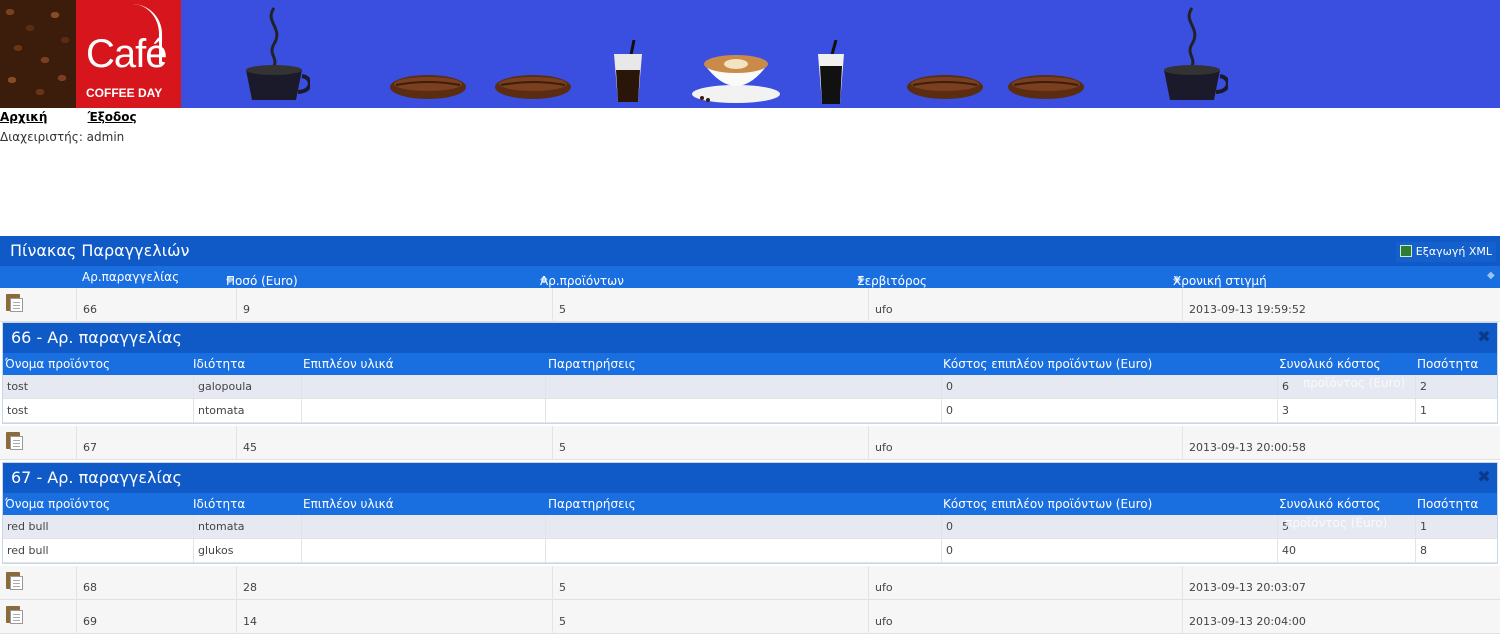 The height and width of the screenshot is (644, 1500). Describe the element at coordinates (130, 277) in the screenshot. I see `column-order-no: Αρ.παραγγελίας` at that location.